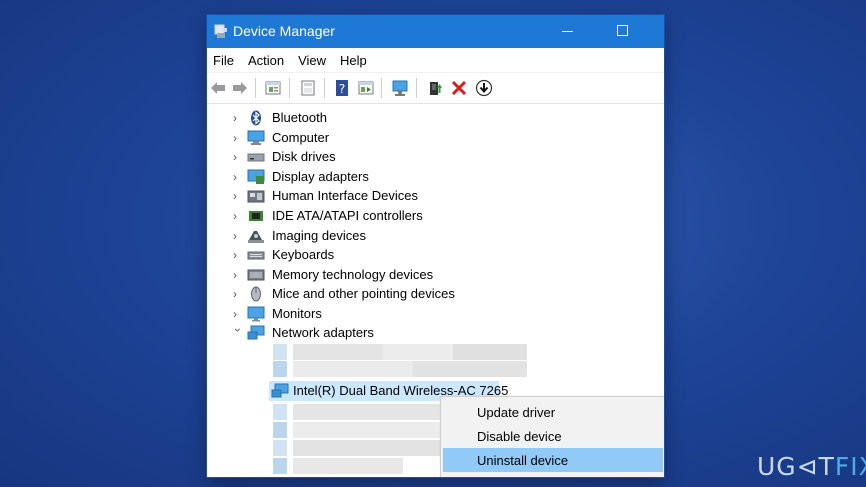 The image size is (866, 487). I want to click on tree-item-keyboards: › Keyboards, so click(435, 255).